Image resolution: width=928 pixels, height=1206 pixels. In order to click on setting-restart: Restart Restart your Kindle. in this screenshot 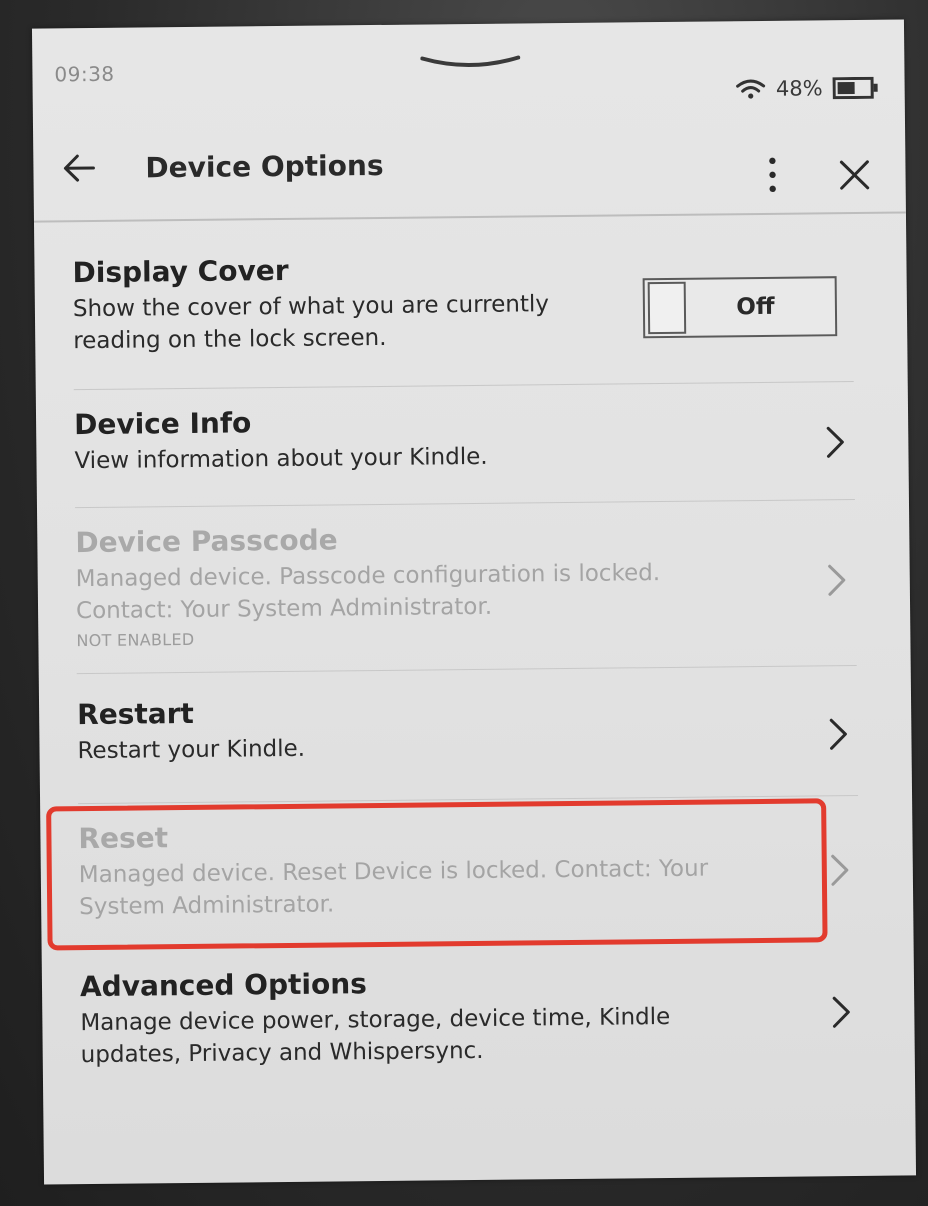, I will do `click(467, 735)`.